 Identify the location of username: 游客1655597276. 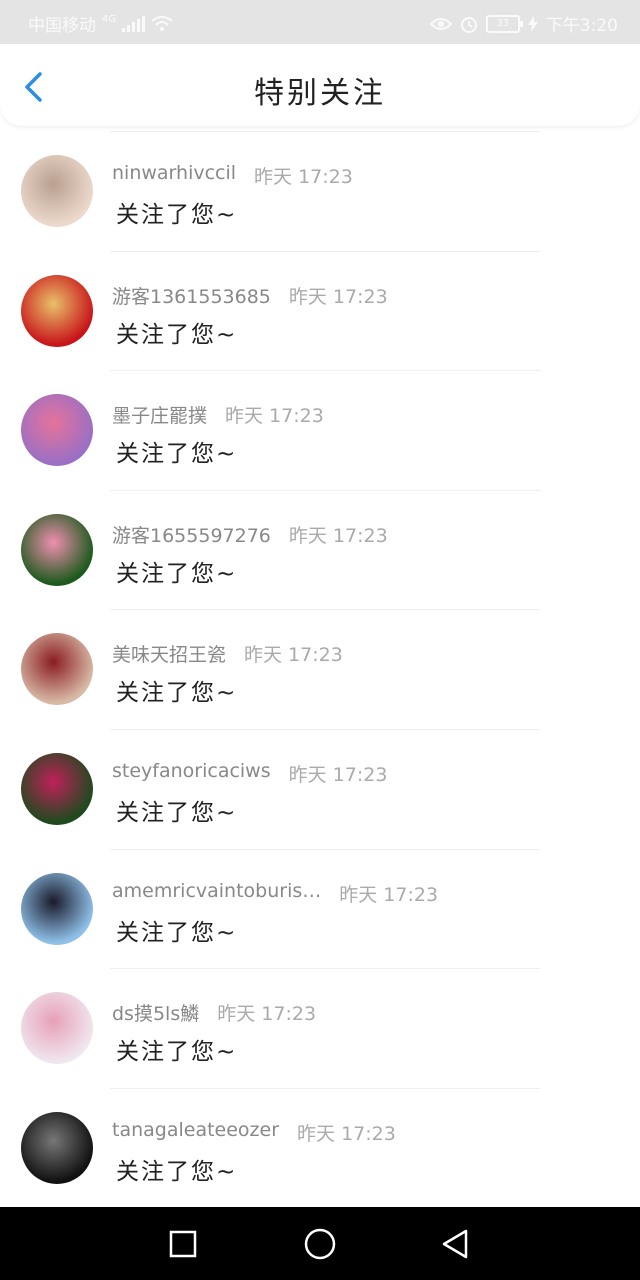
(191, 534).